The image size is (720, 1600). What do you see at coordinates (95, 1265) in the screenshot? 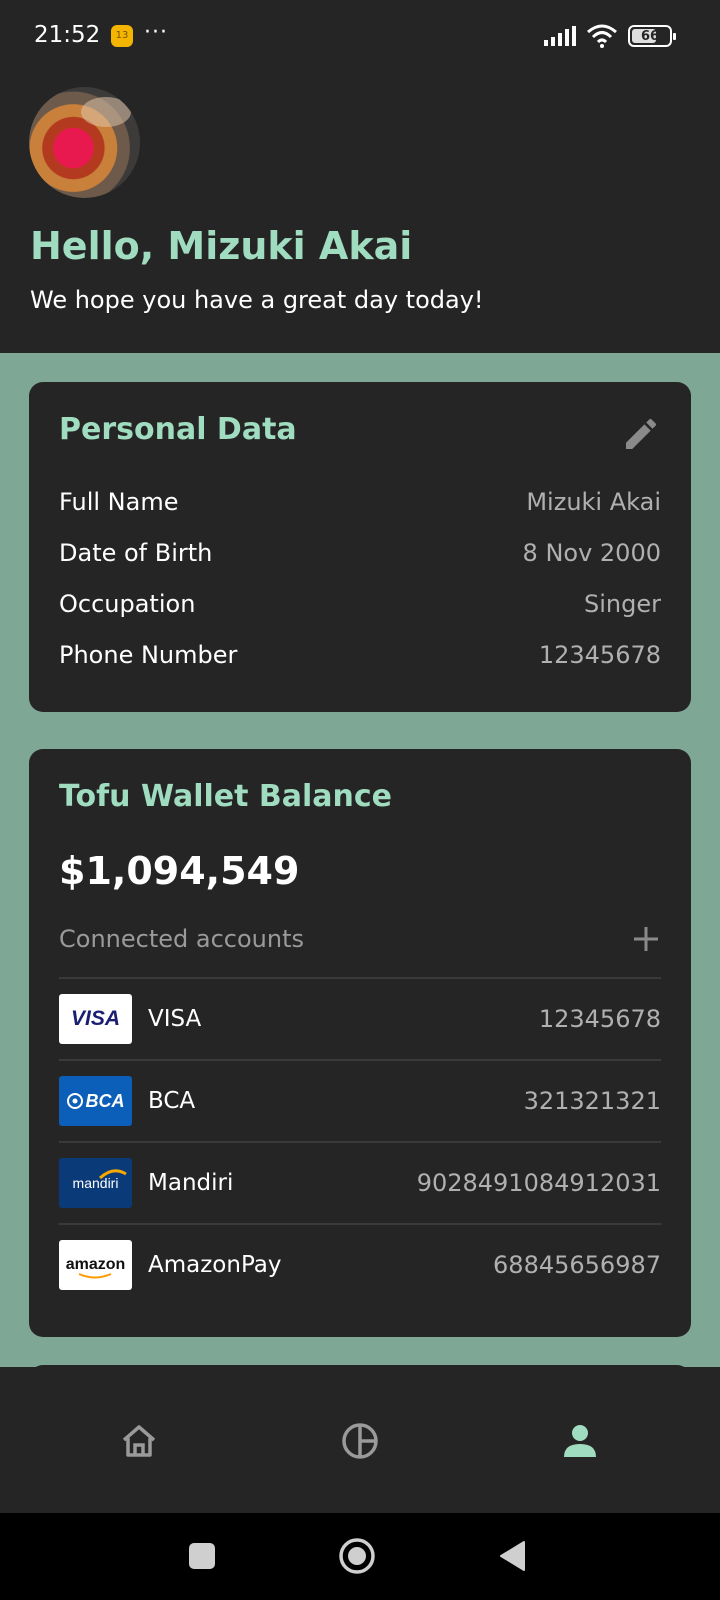
I see `amazon-logo: amazon` at bounding box center [95, 1265].